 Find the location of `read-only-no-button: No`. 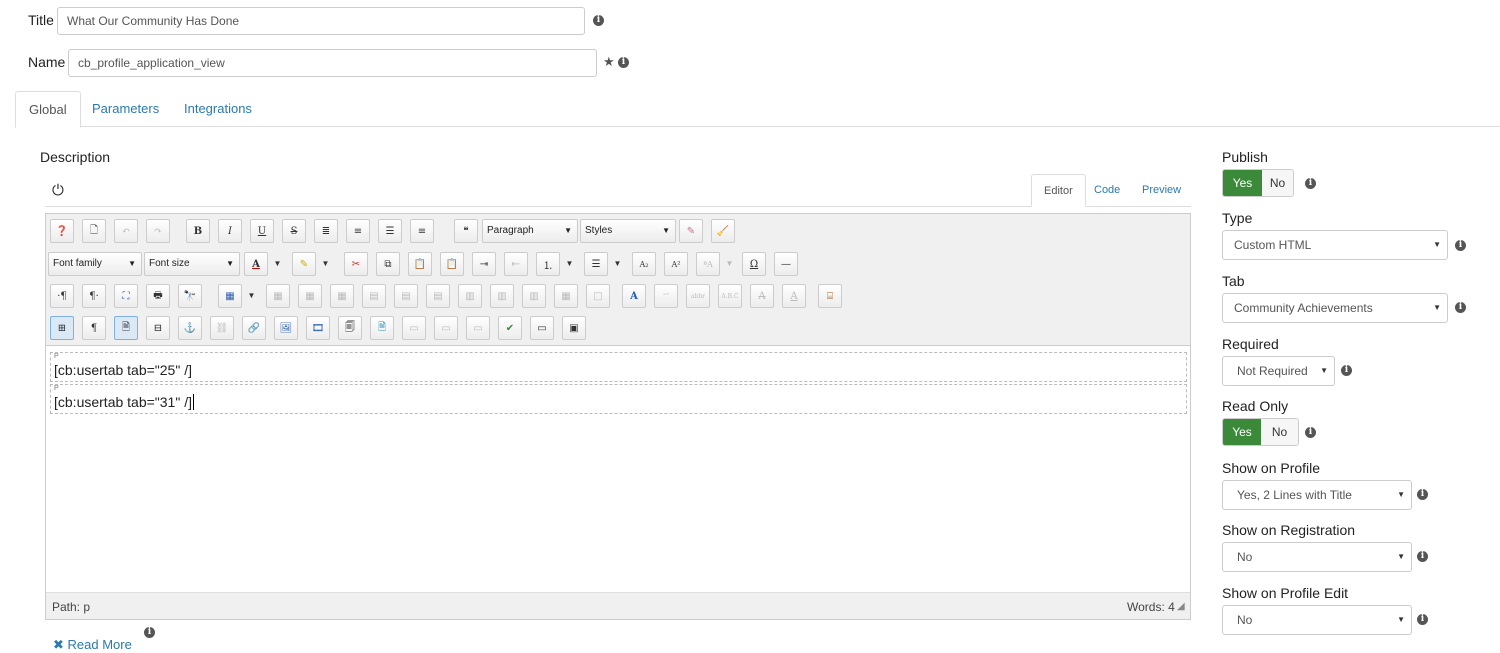

read-only-no-button: No is located at coordinates (1279, 432).